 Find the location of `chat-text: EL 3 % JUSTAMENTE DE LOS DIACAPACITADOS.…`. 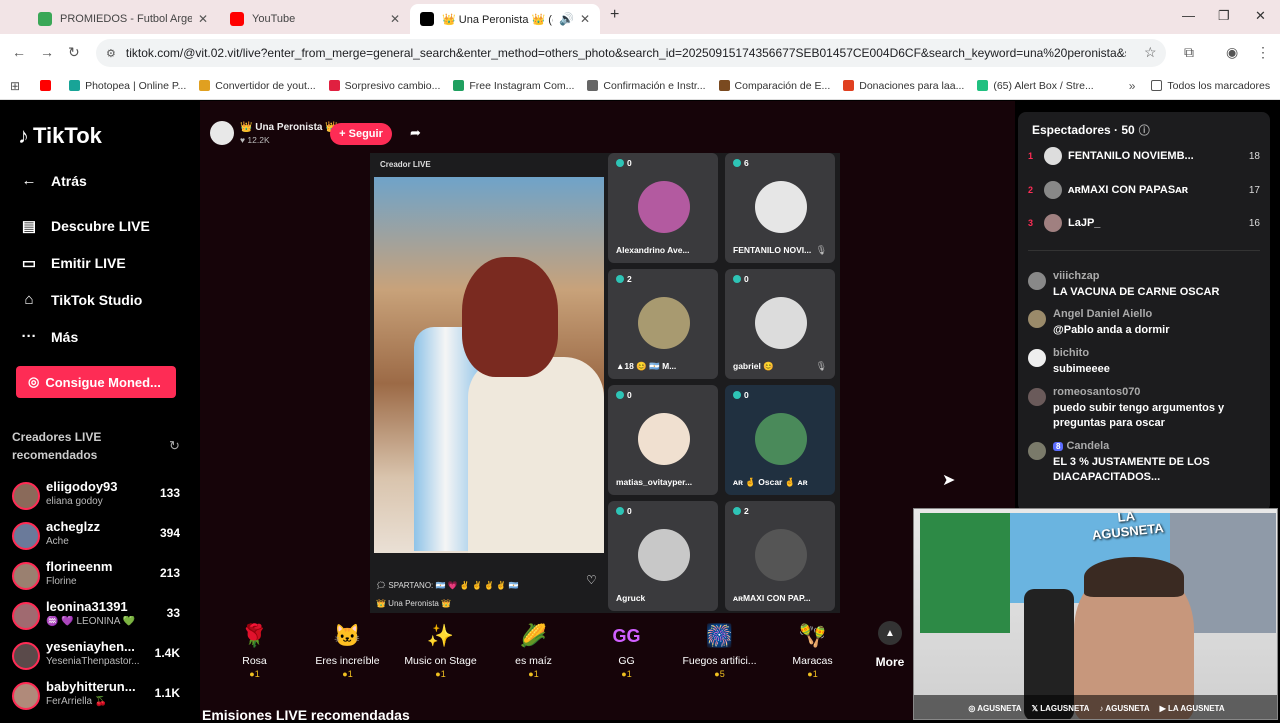

chat-text: EL 3 % JUSTAMENTE DE LOS DIACAPACITADOS.… is located at coordinates (1131, 469).